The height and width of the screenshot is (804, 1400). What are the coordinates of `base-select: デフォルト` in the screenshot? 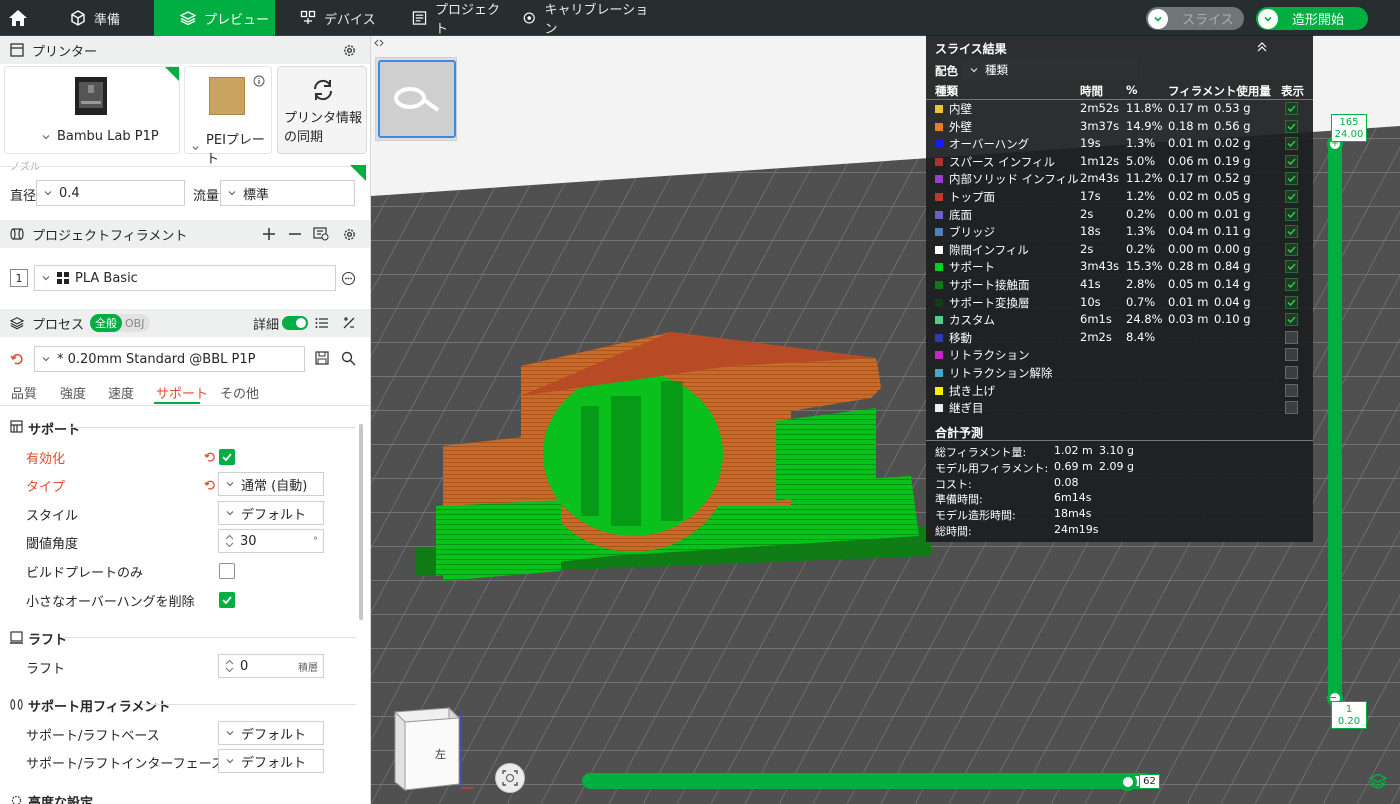 It's located at (271, 733).